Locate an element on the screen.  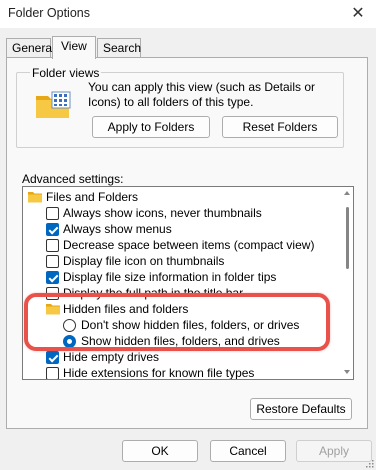
tree-folder-hidden-files: Hidden files and folders is located at coordinates (183, 309).